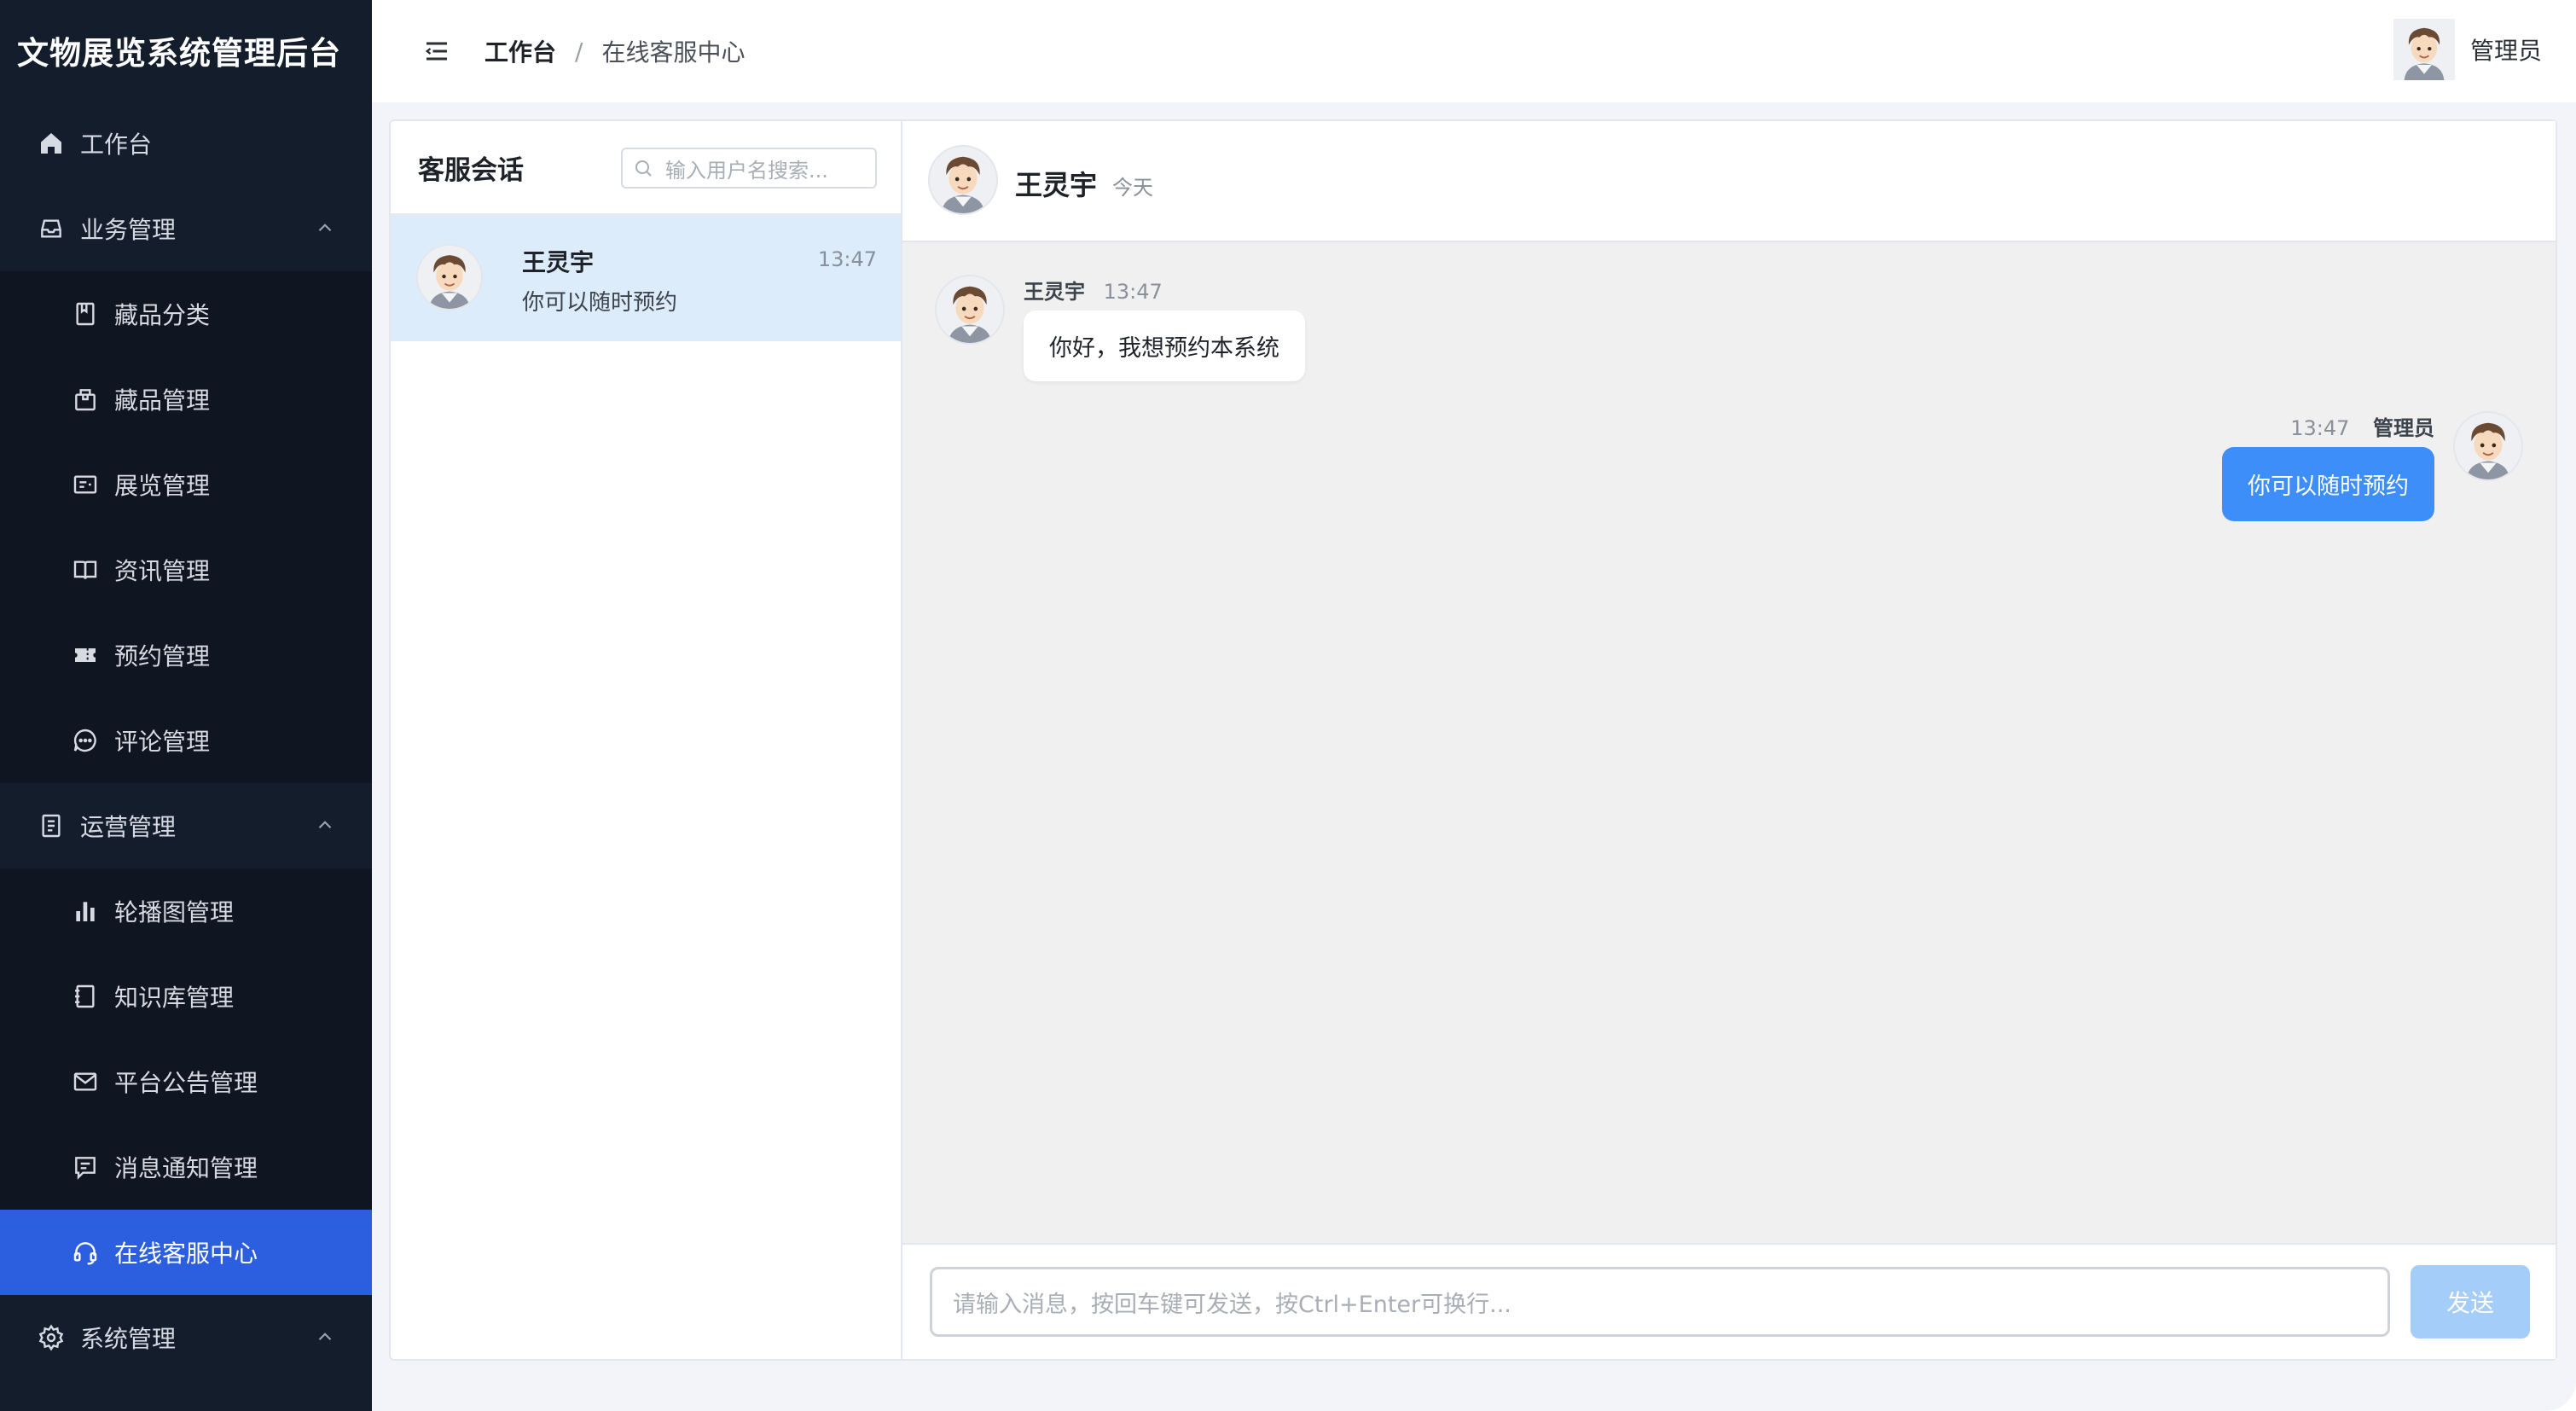  Describe the element at coordinates (520, 51) in the screenshot. I see `breadcrumb-home: 工作台` at that location.